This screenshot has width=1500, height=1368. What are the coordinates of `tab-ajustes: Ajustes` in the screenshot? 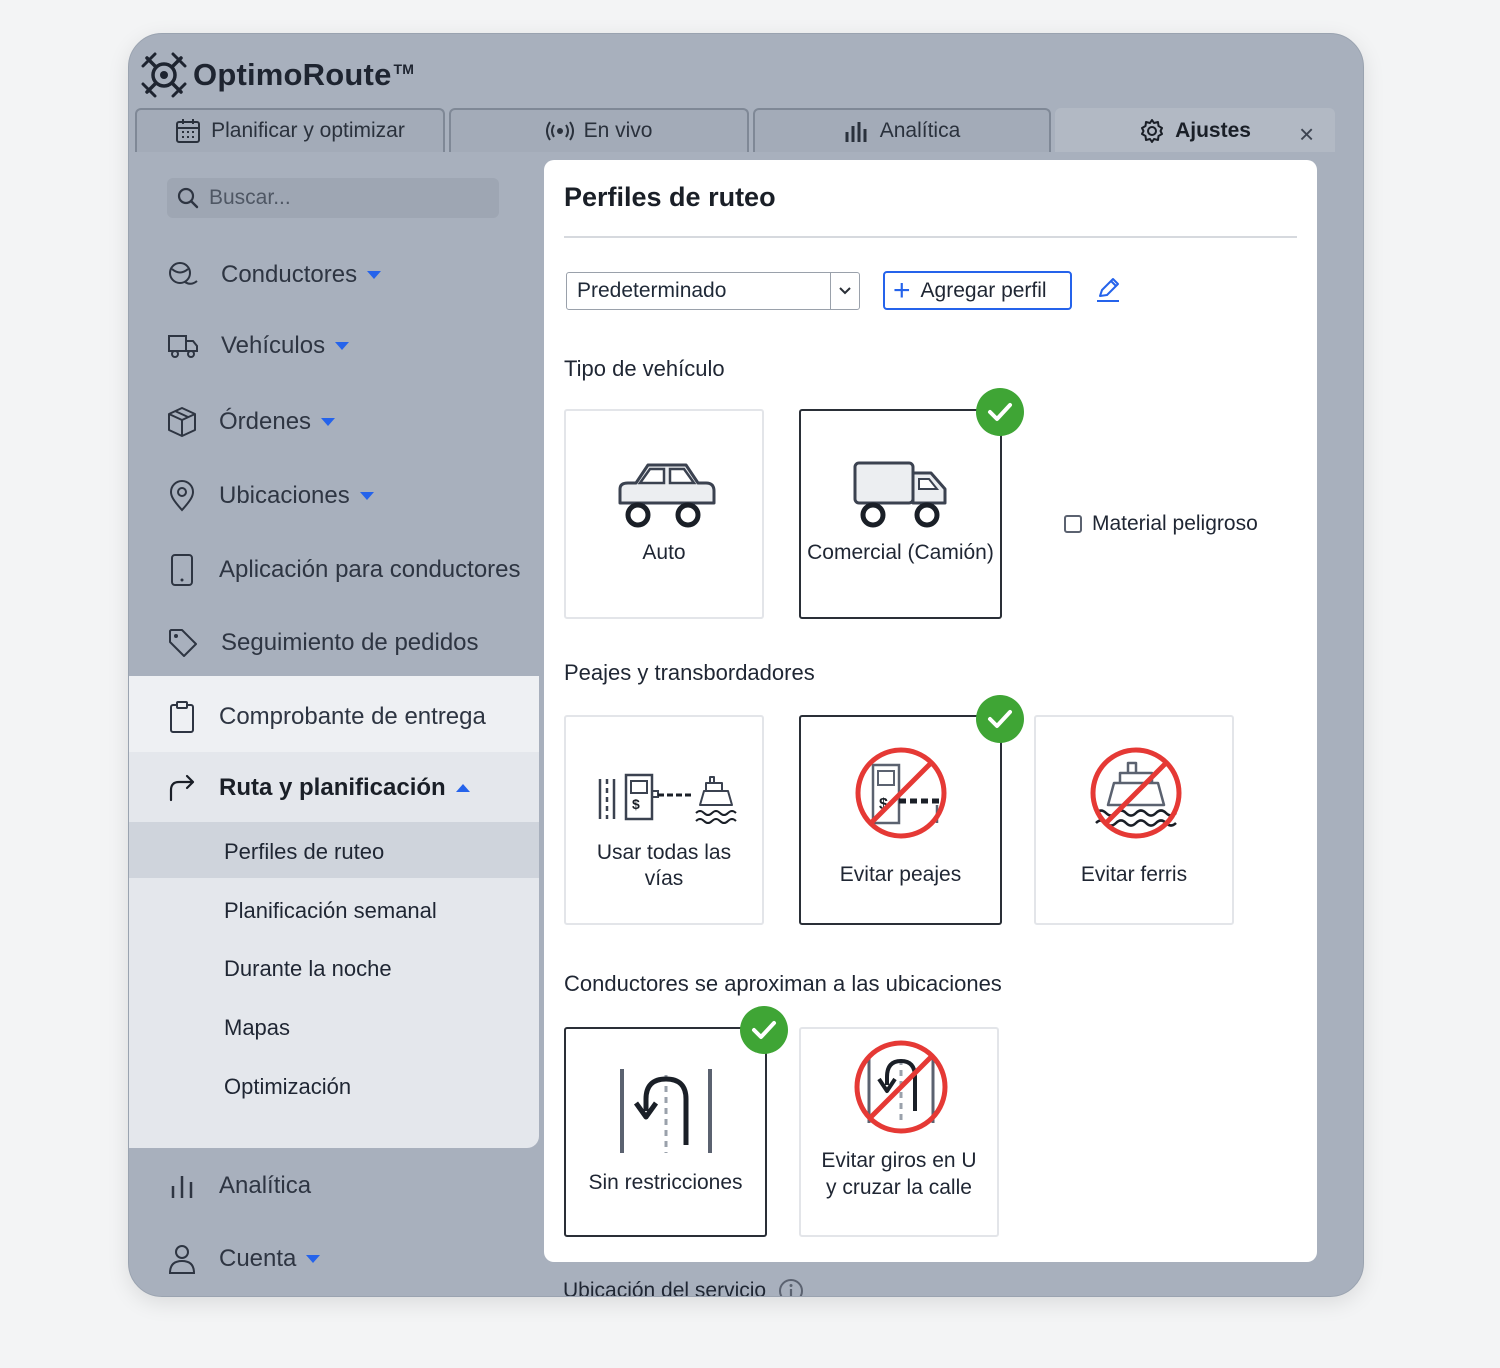 It's located at (1195, 130).